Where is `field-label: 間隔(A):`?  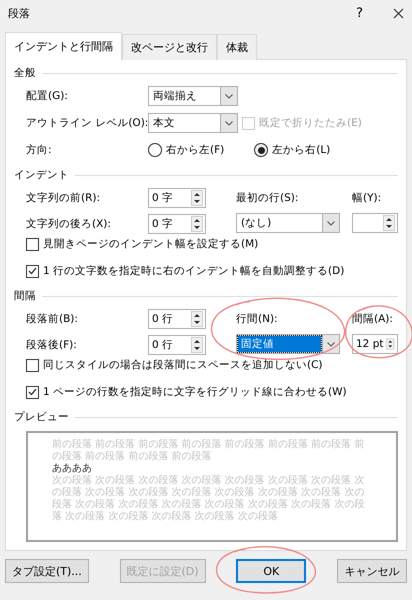 field-label: 間隔(A): is located at coordinates (373, 320).